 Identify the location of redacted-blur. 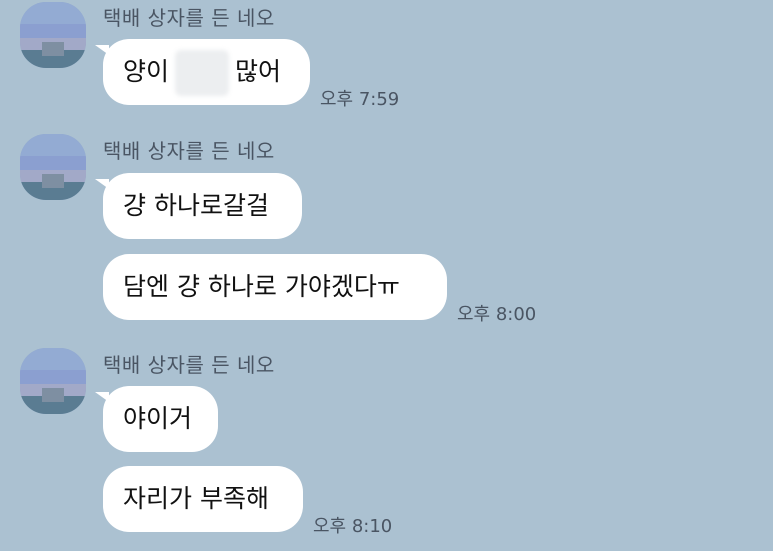
(202, 73).